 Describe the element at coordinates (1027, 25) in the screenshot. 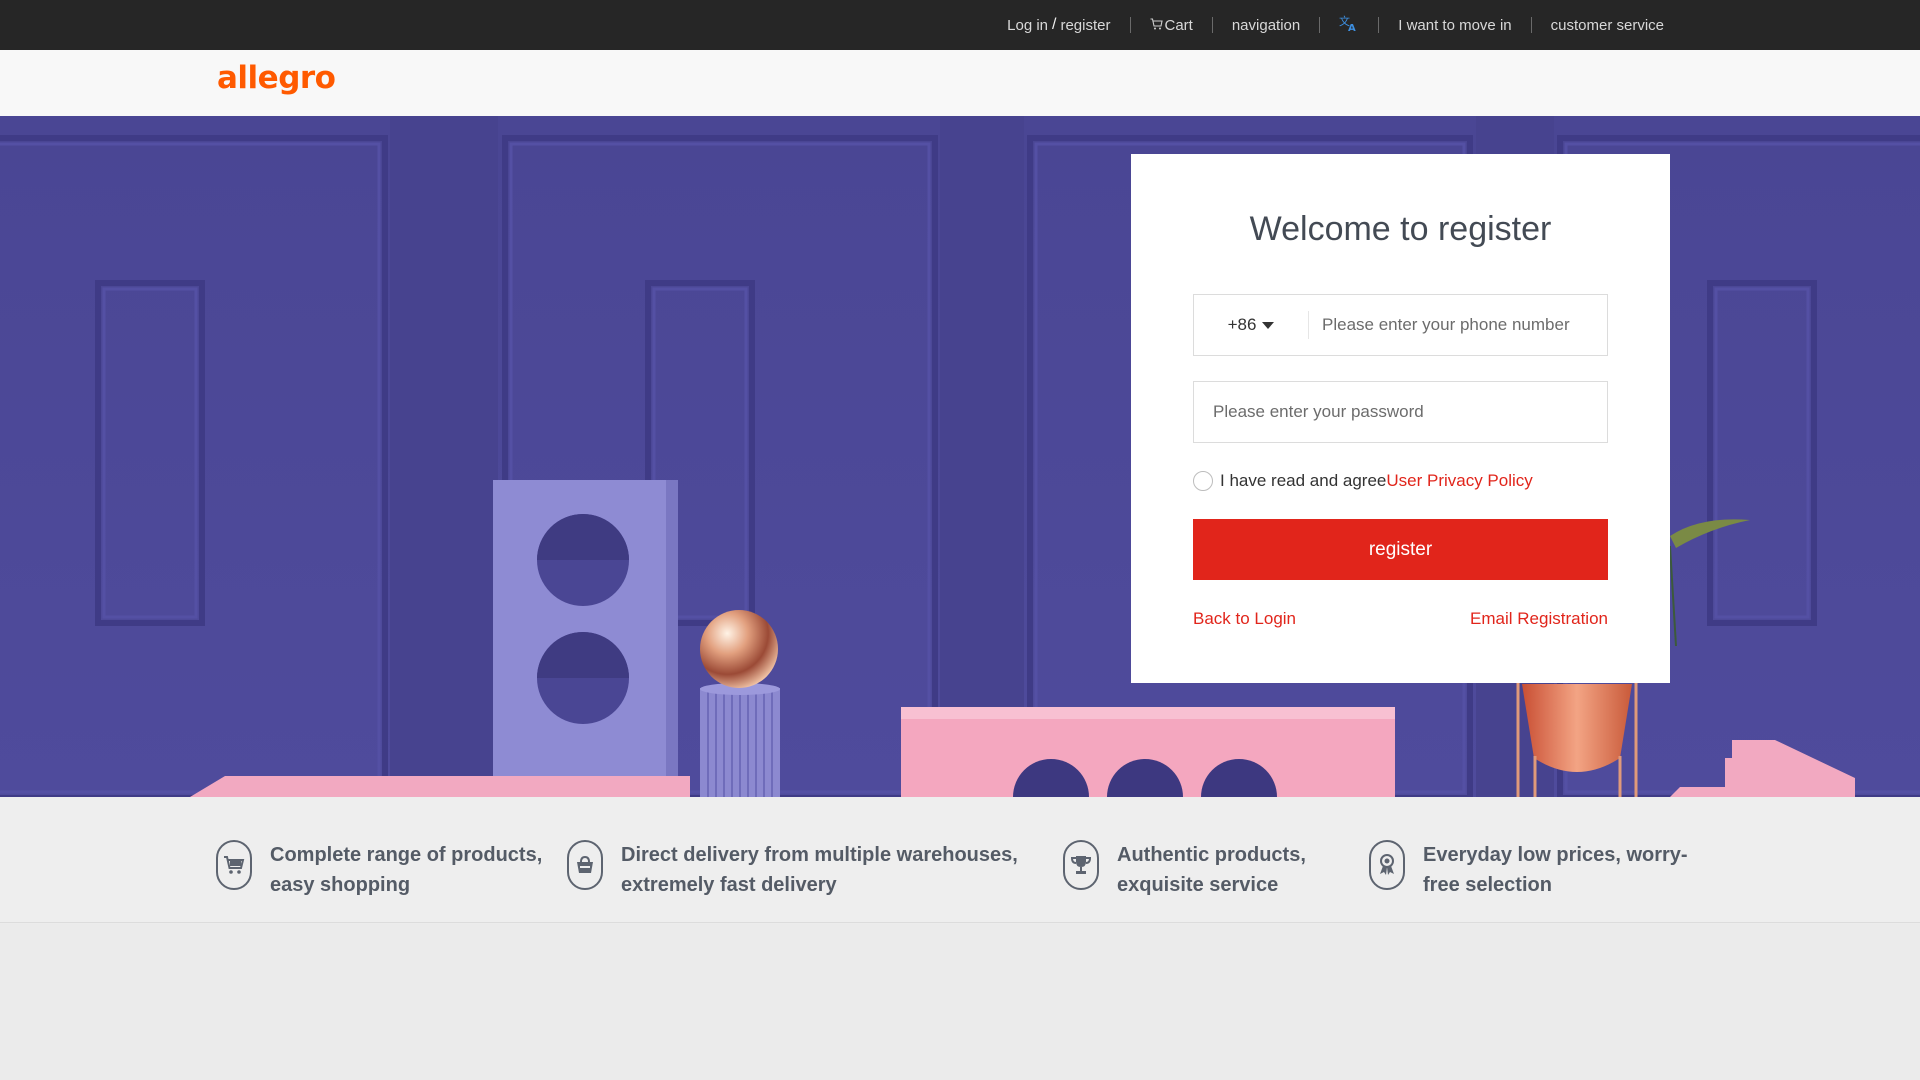

I see `login-link: Log in` at that location.